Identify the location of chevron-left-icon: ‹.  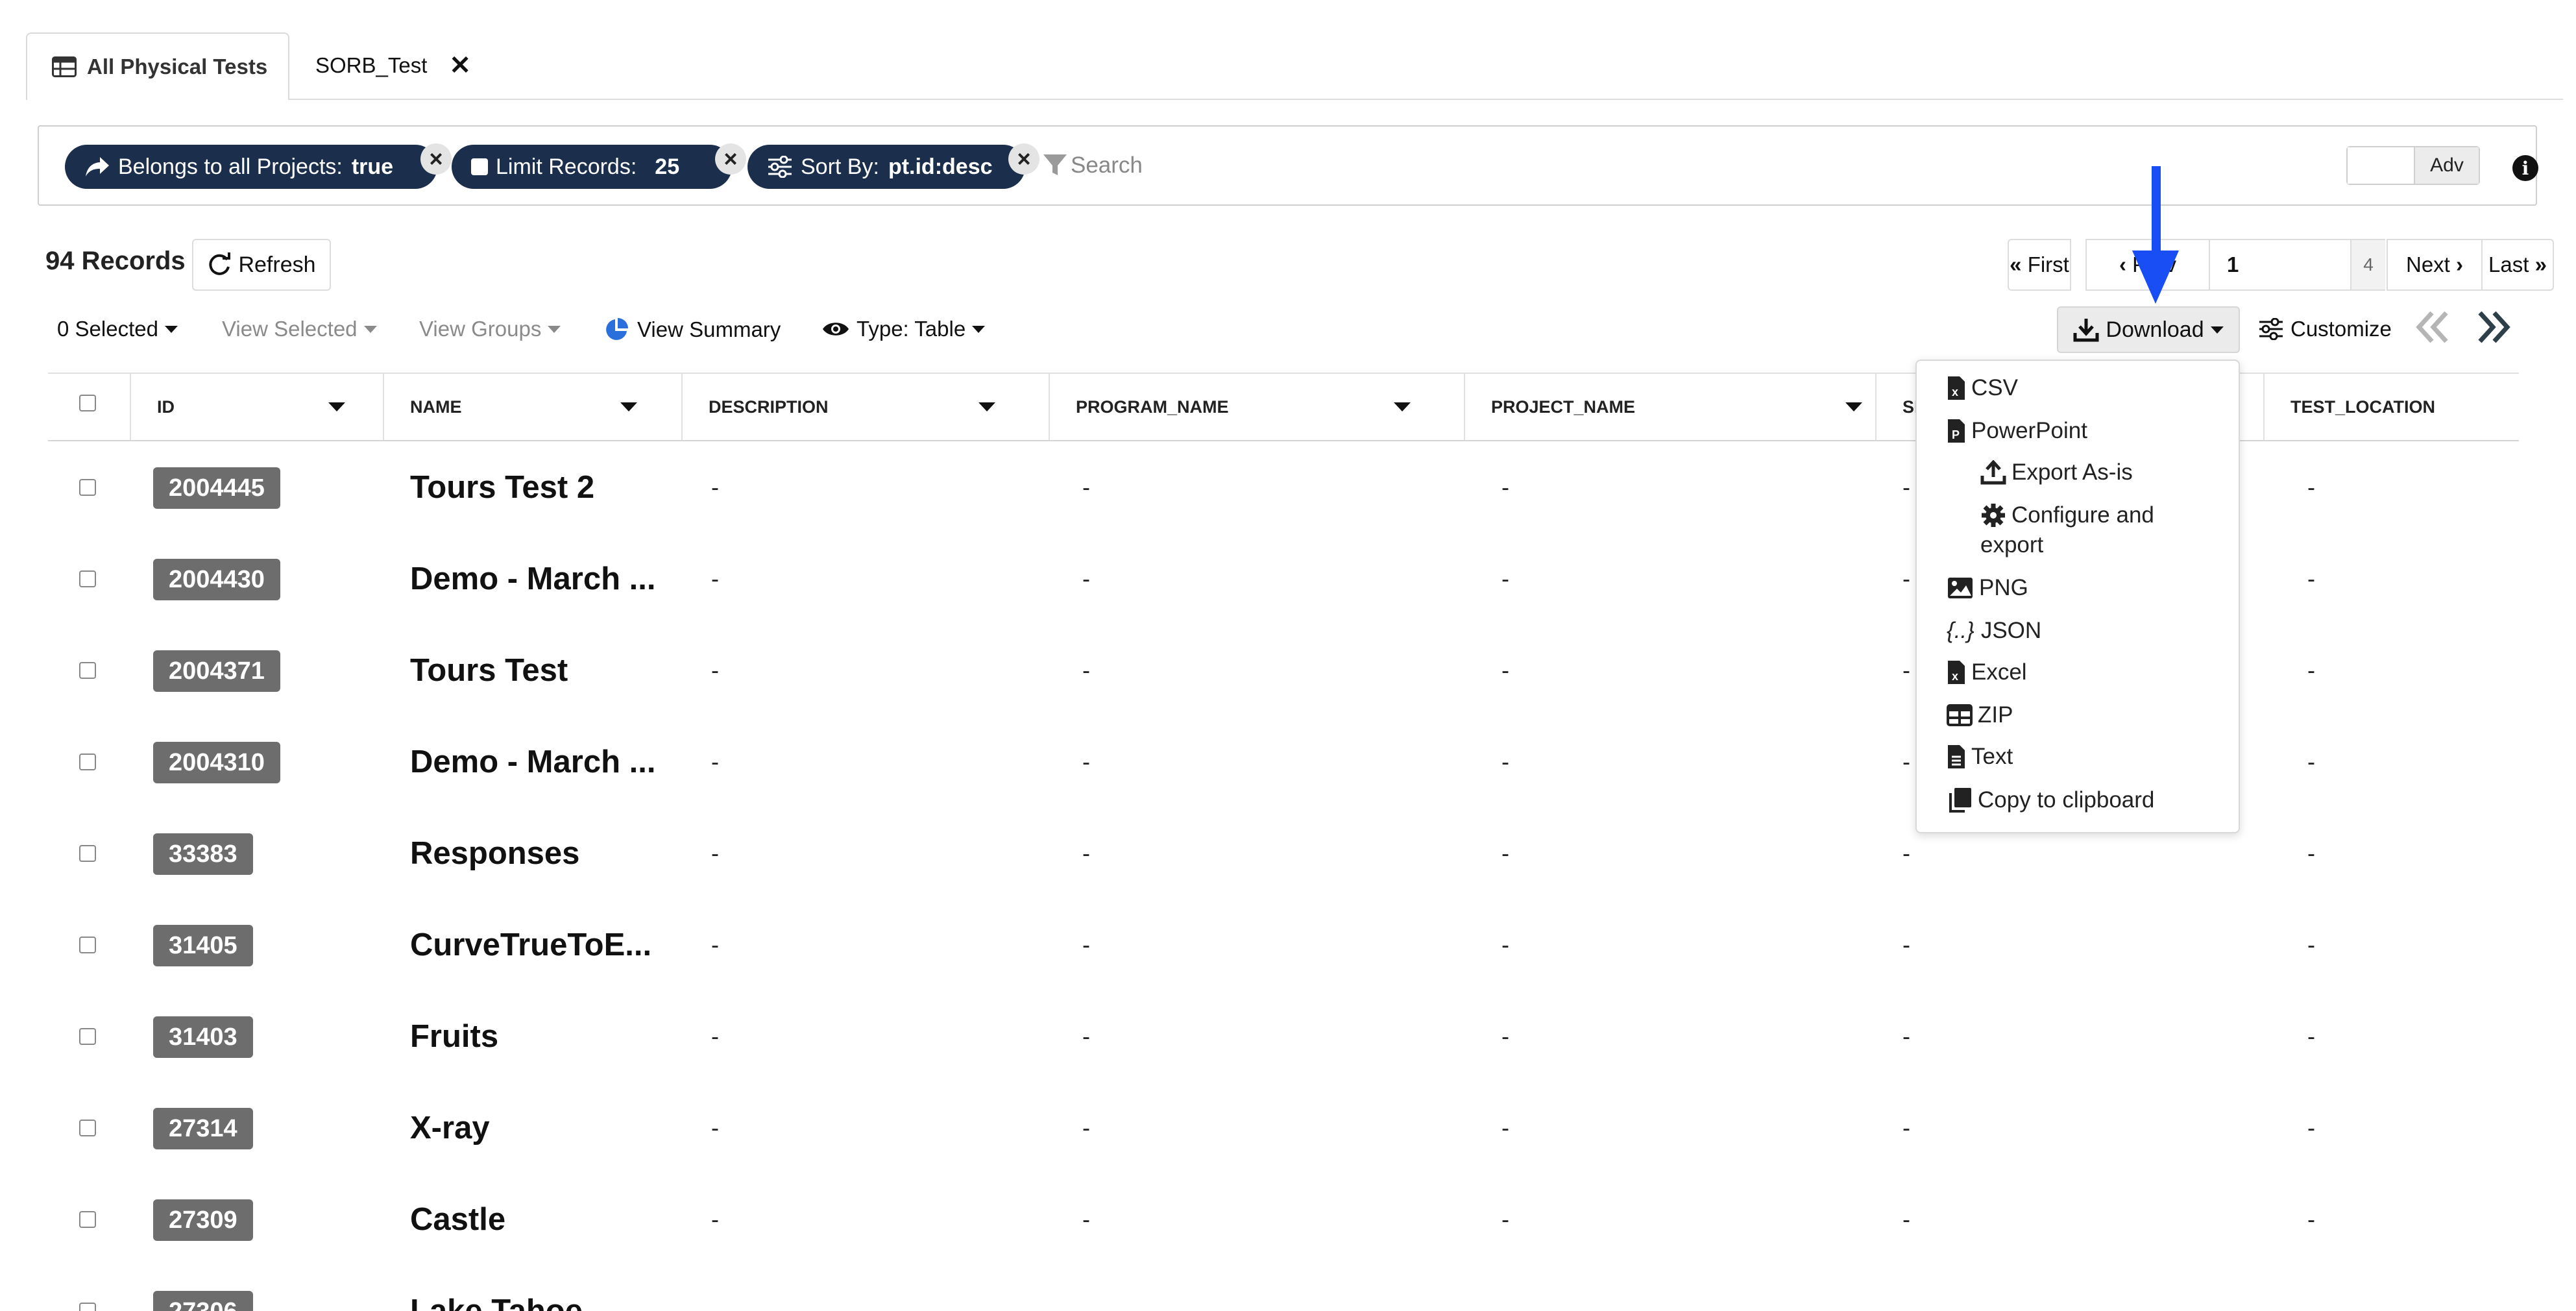
(2122, 264).